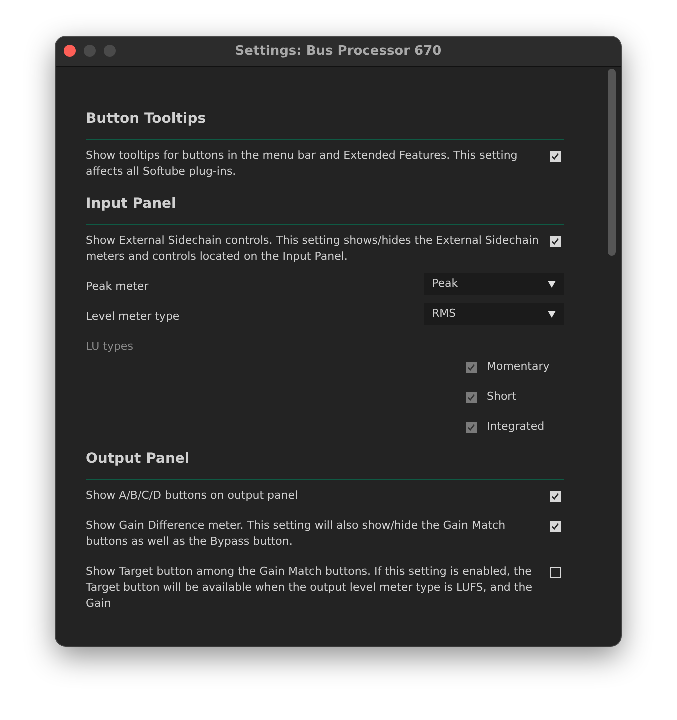  I want to click on setting-label: Show A/B/C/D buttons on output panel, so click(192, 496).